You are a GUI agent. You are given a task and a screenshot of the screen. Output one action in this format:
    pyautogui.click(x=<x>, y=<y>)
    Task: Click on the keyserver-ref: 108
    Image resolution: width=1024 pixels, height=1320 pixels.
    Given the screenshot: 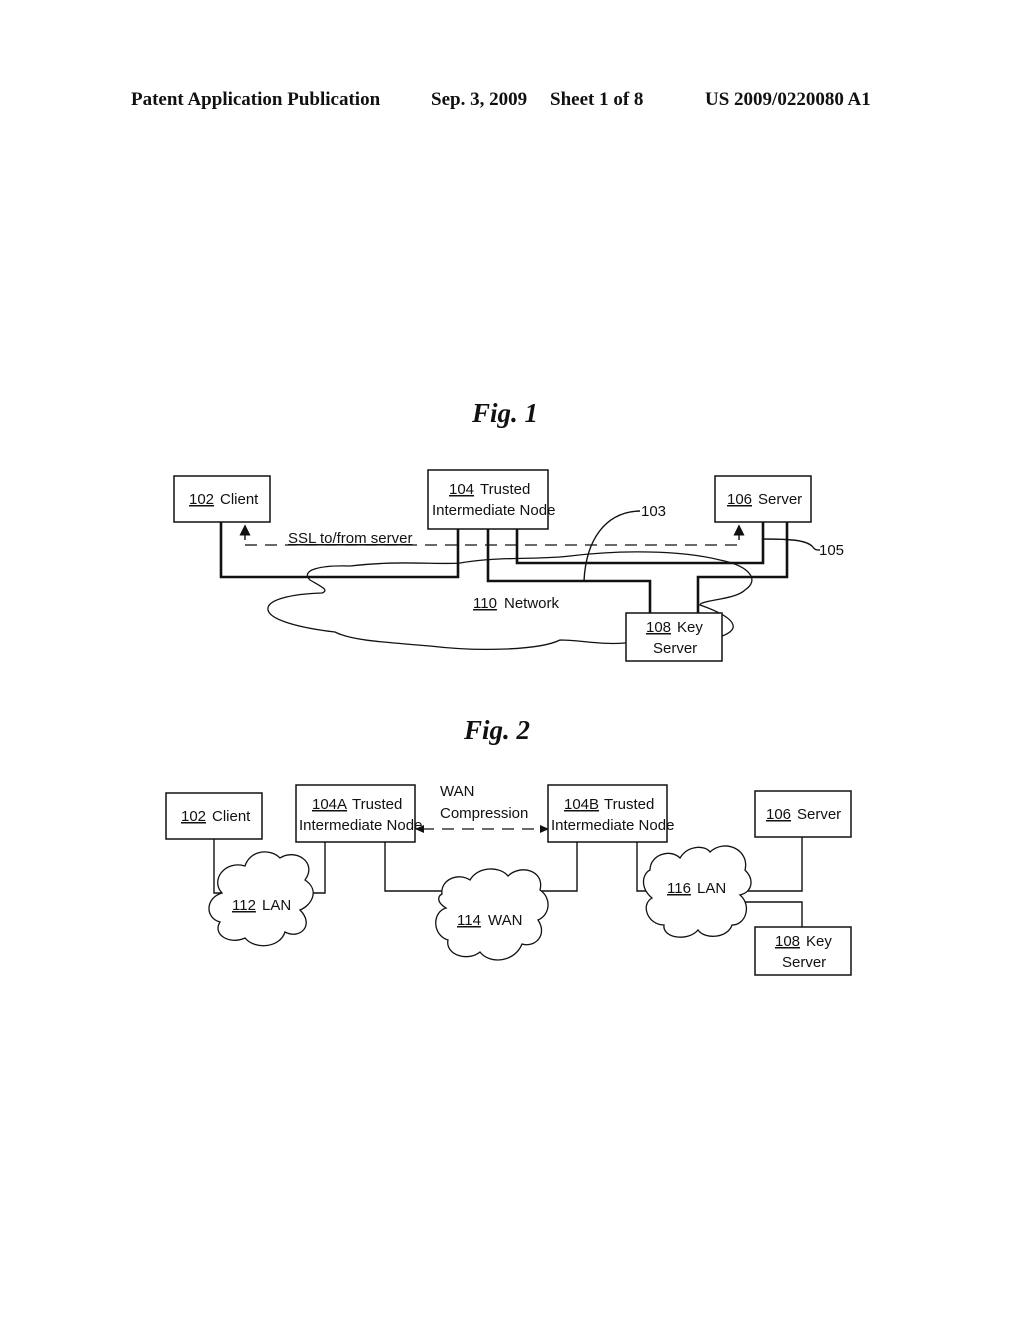 What is the action you would take?
    pyautogui.click(x=658, y=627)
    